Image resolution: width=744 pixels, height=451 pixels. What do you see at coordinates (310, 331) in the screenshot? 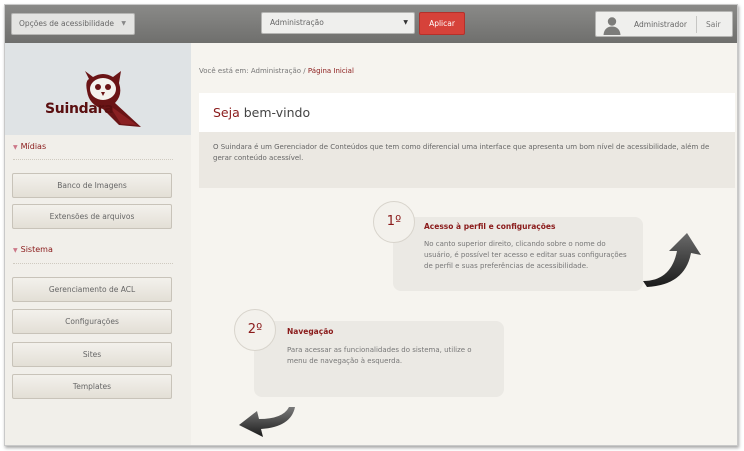
I see `step-title: Navegação` at bounding box center [310, 331].